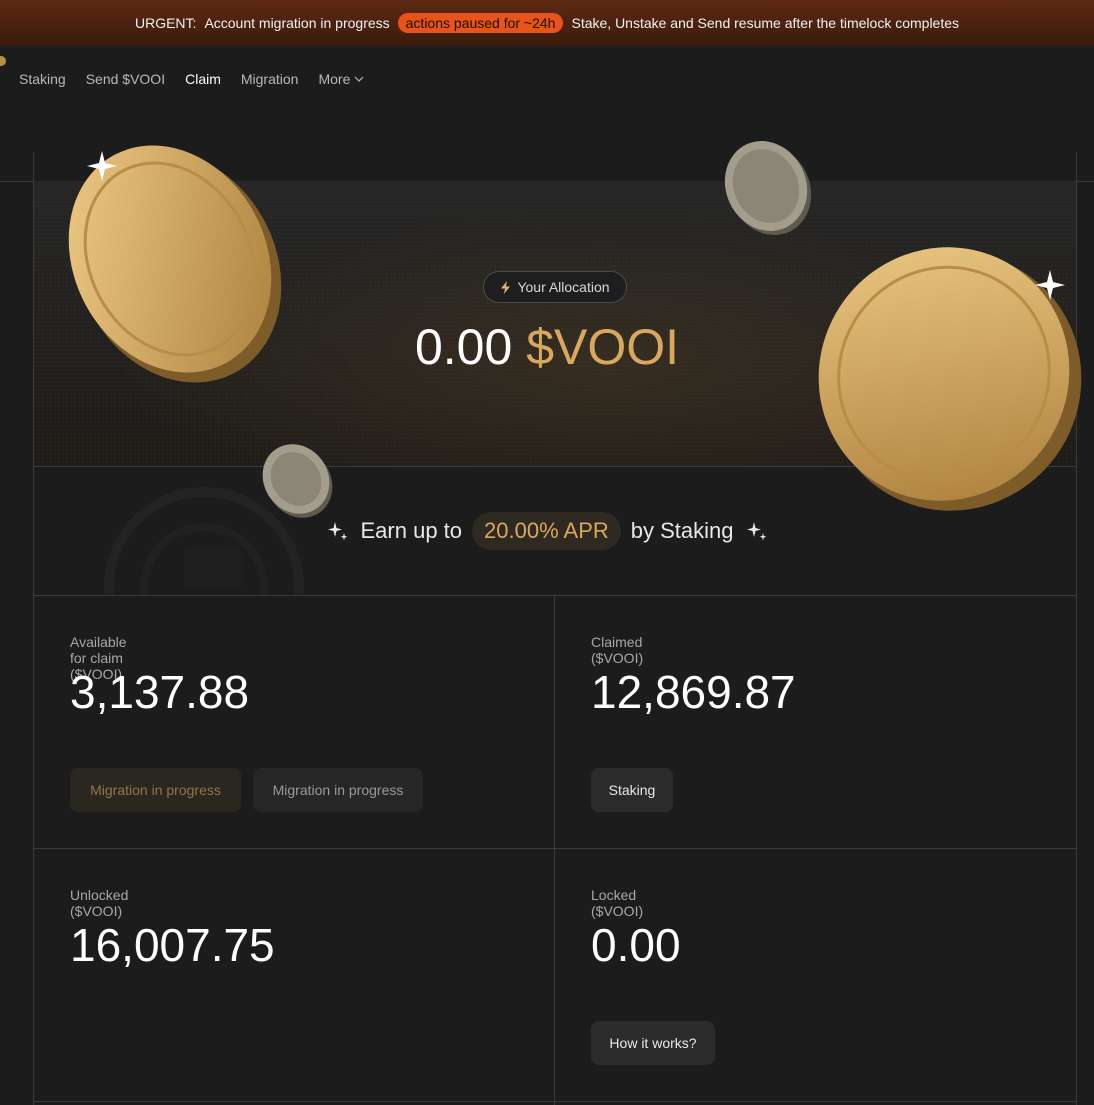 The width and height of the screenshot is (1094, 1105). I want to click on how-it-works-button: How it works?, so click(653, 1043).